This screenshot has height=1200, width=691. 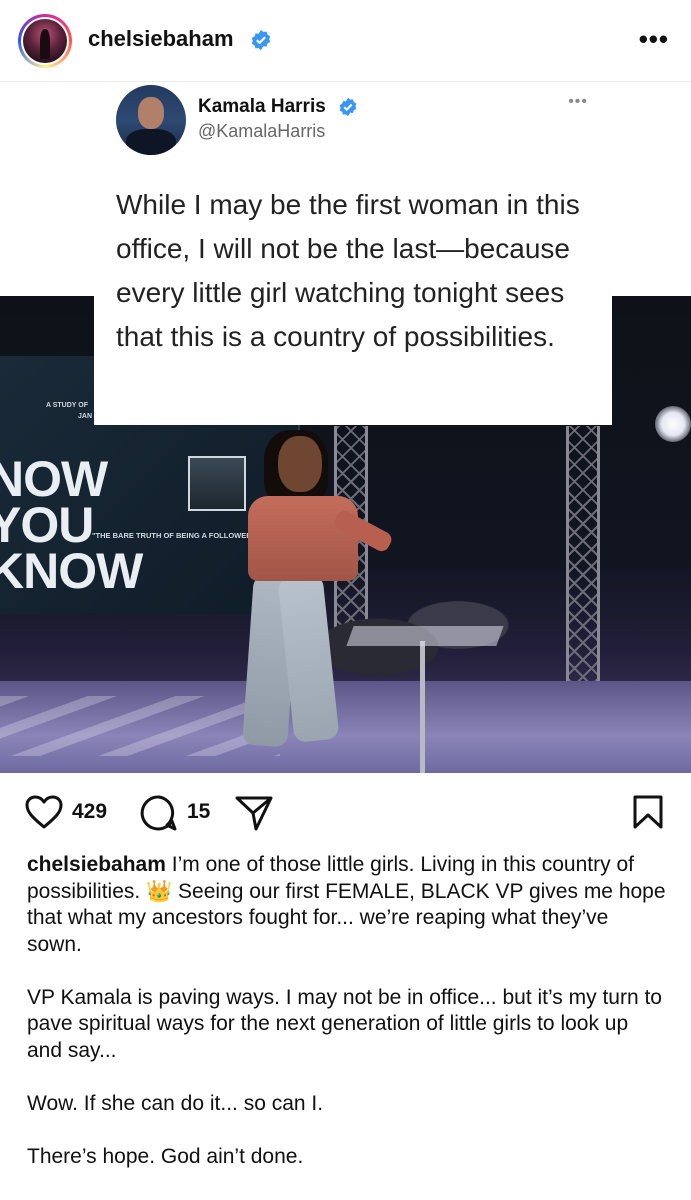 I want to click on tweet-handle: @KamalaHarris, so click(x=262, y=131).